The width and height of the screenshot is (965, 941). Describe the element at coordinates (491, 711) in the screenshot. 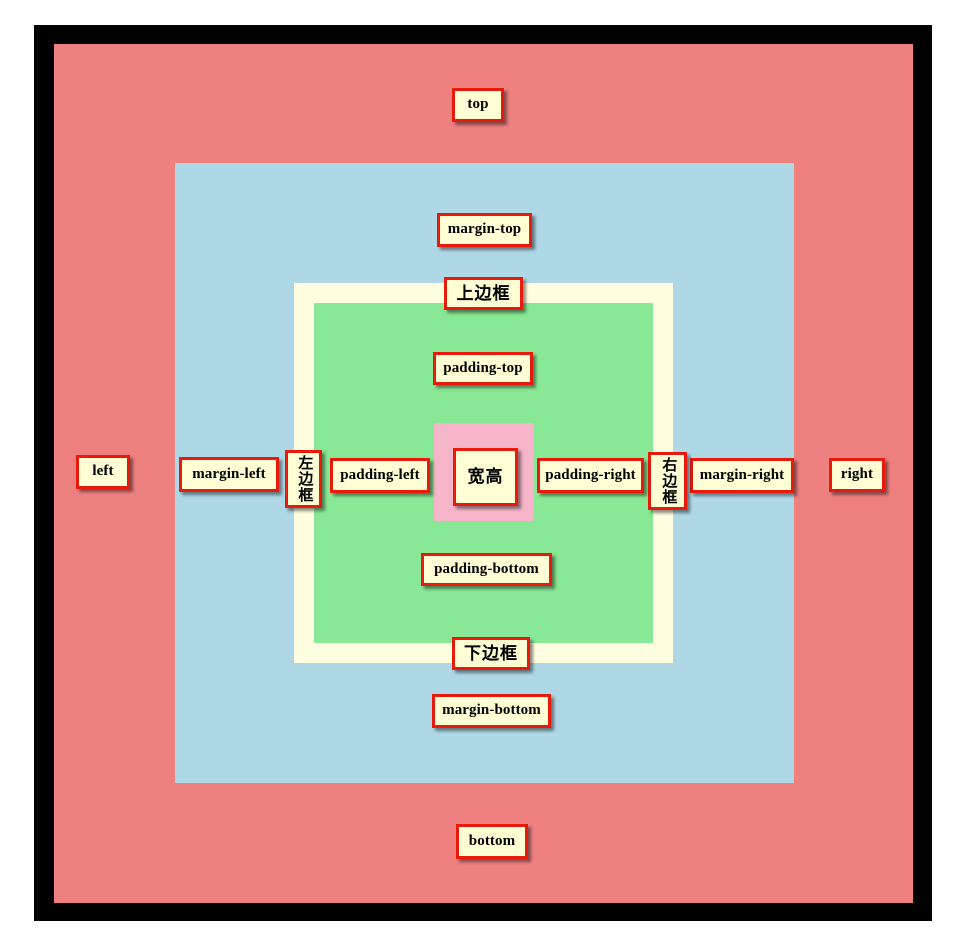

I see `label-margin-bottom: margin-bottom` at that location.